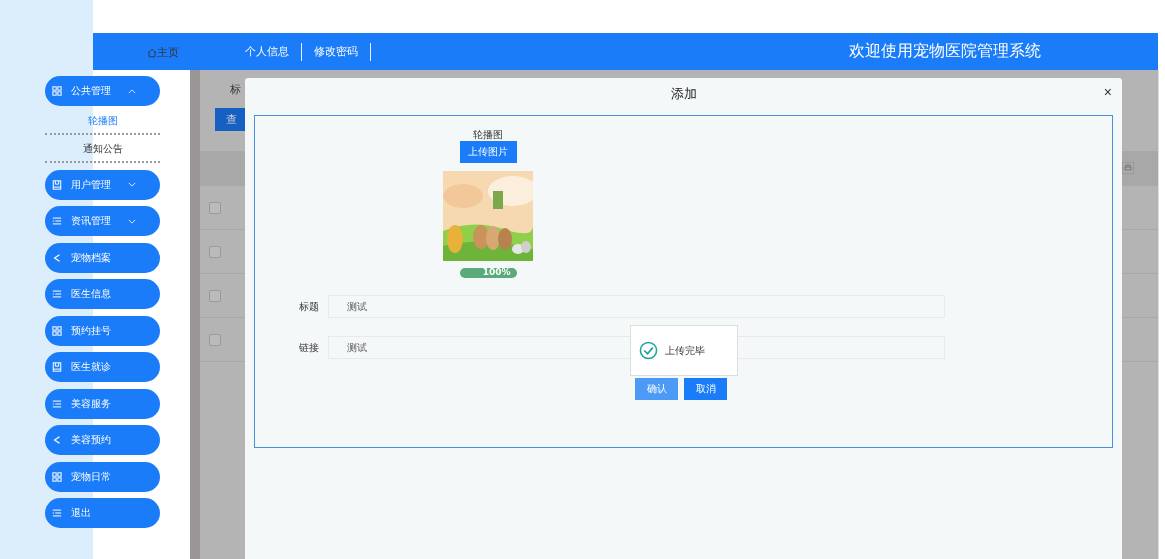  What do you see at coordinates (102, 150) in the screenshot?
I see `submenu-item: 通知公告` at bounding box center [102, 150].